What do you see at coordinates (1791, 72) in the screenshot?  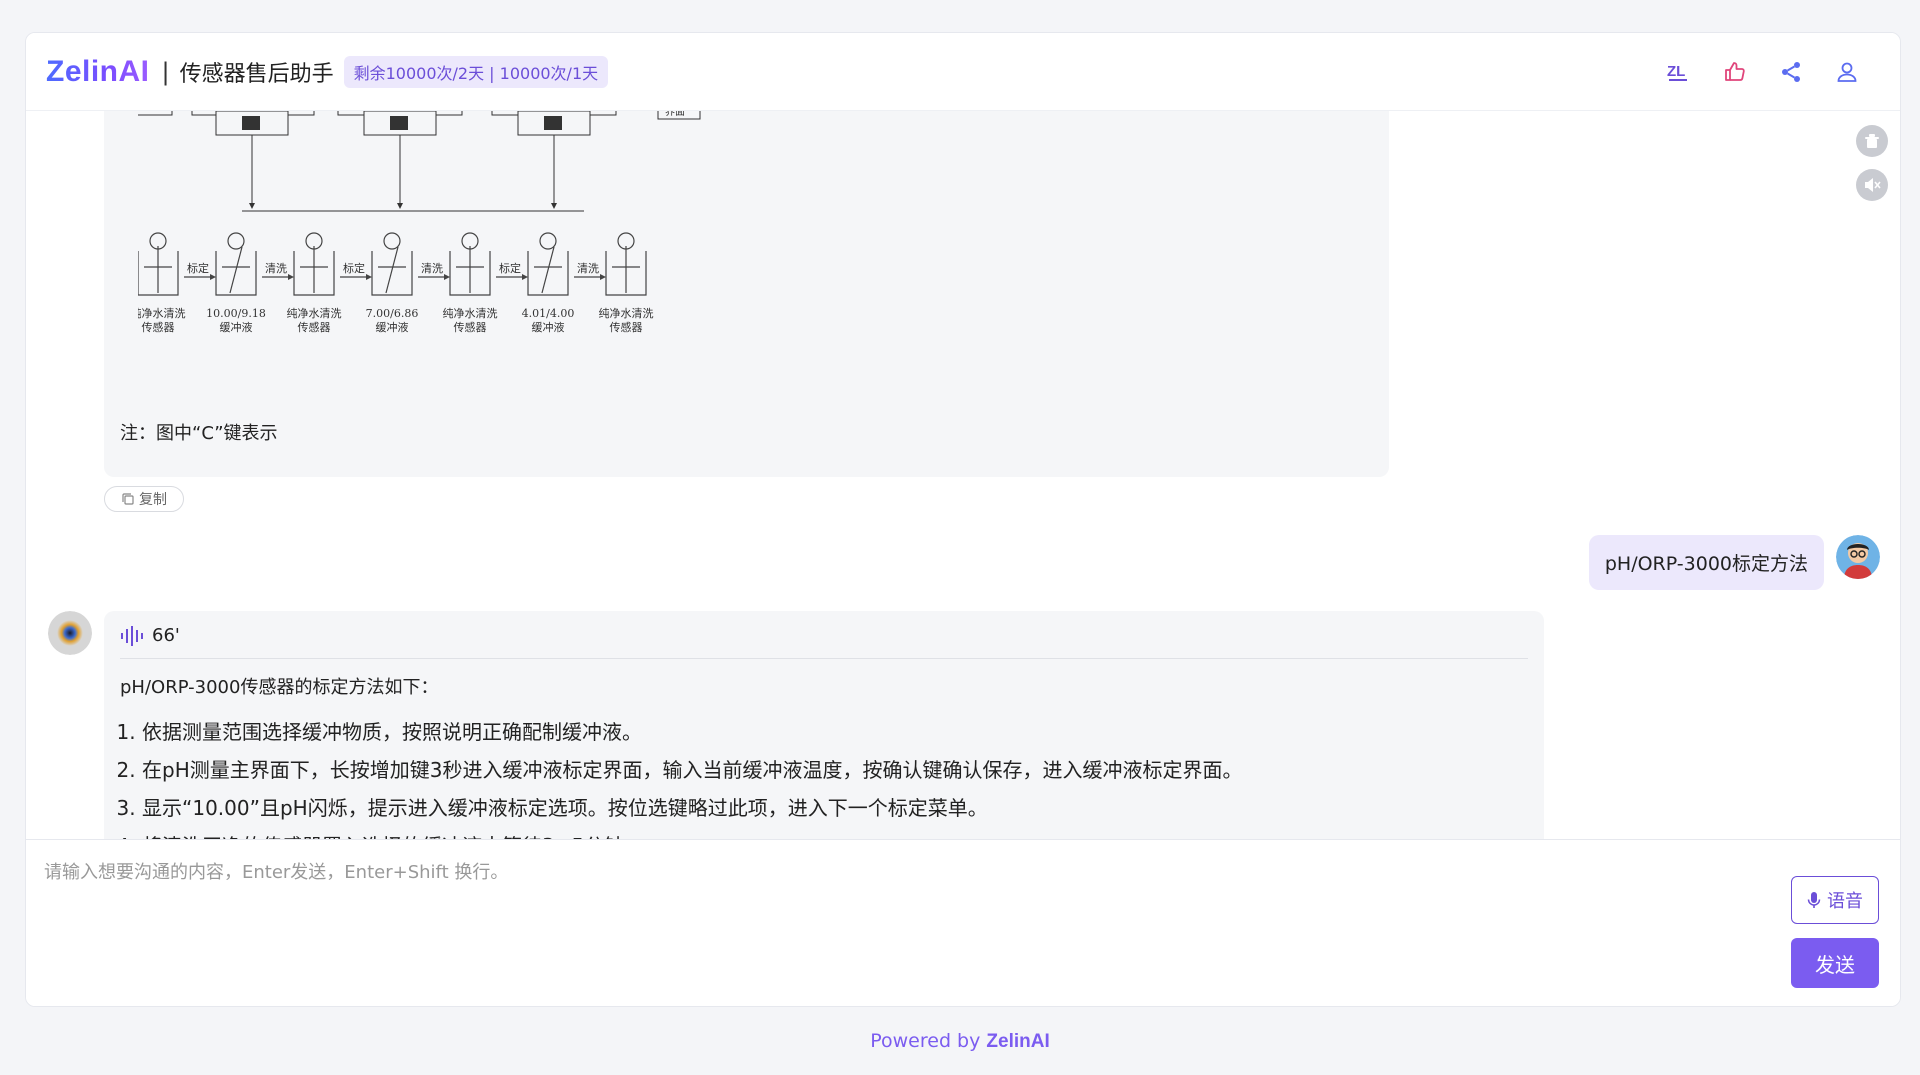 I see `share-icon` at bounding box center [1791, 72].